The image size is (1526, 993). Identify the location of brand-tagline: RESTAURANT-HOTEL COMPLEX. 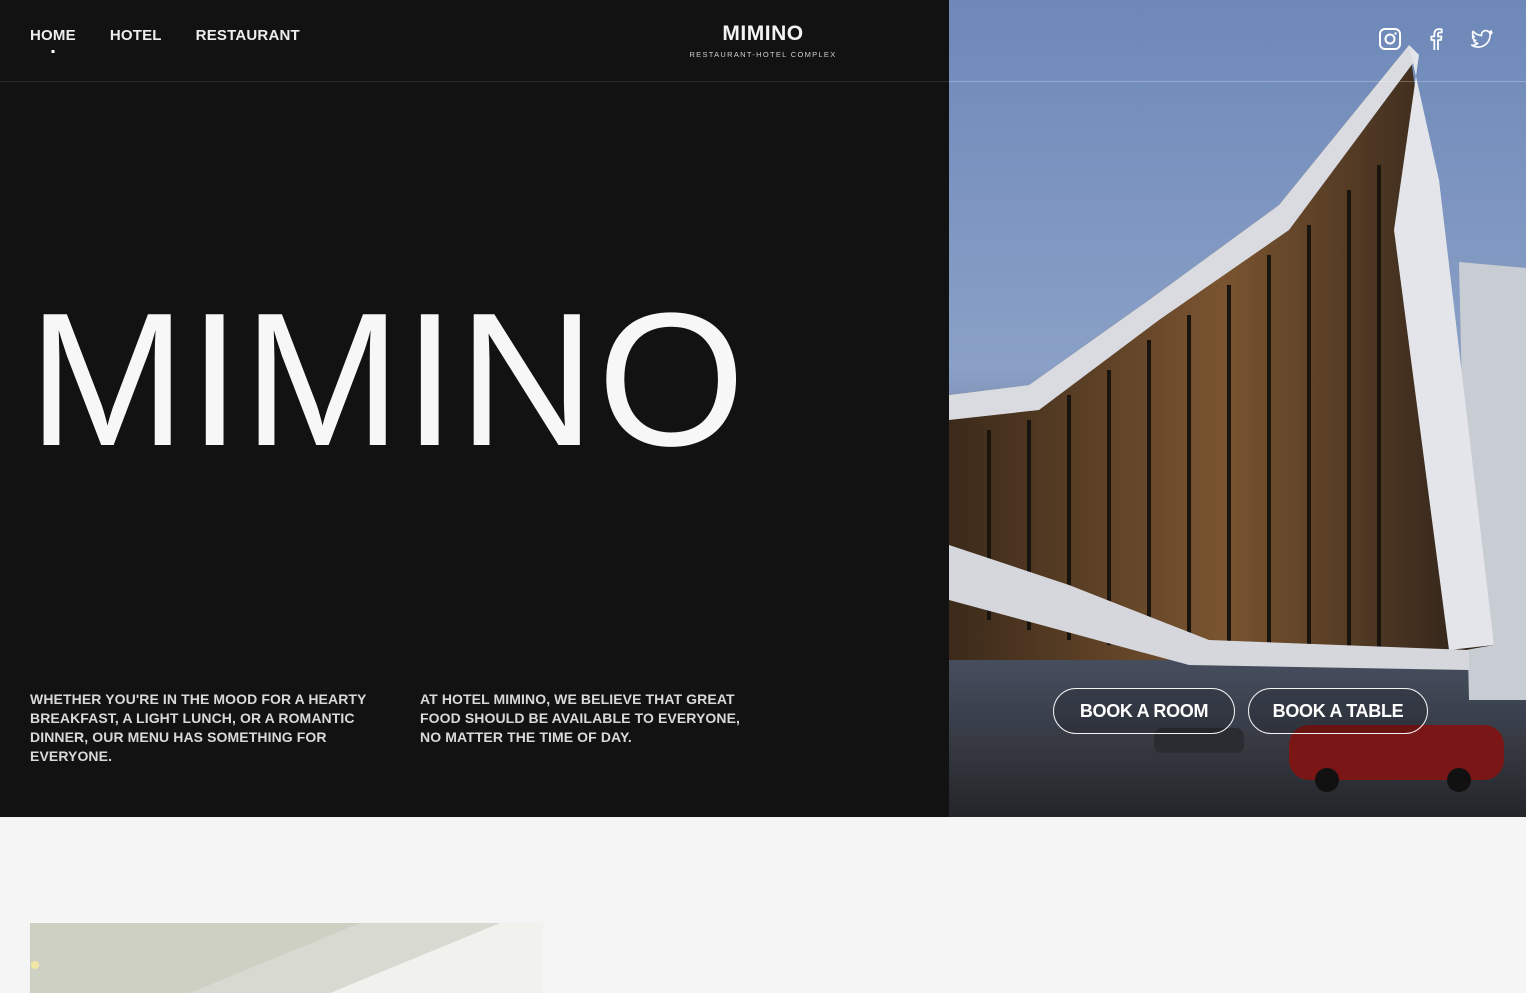
(763, 54).